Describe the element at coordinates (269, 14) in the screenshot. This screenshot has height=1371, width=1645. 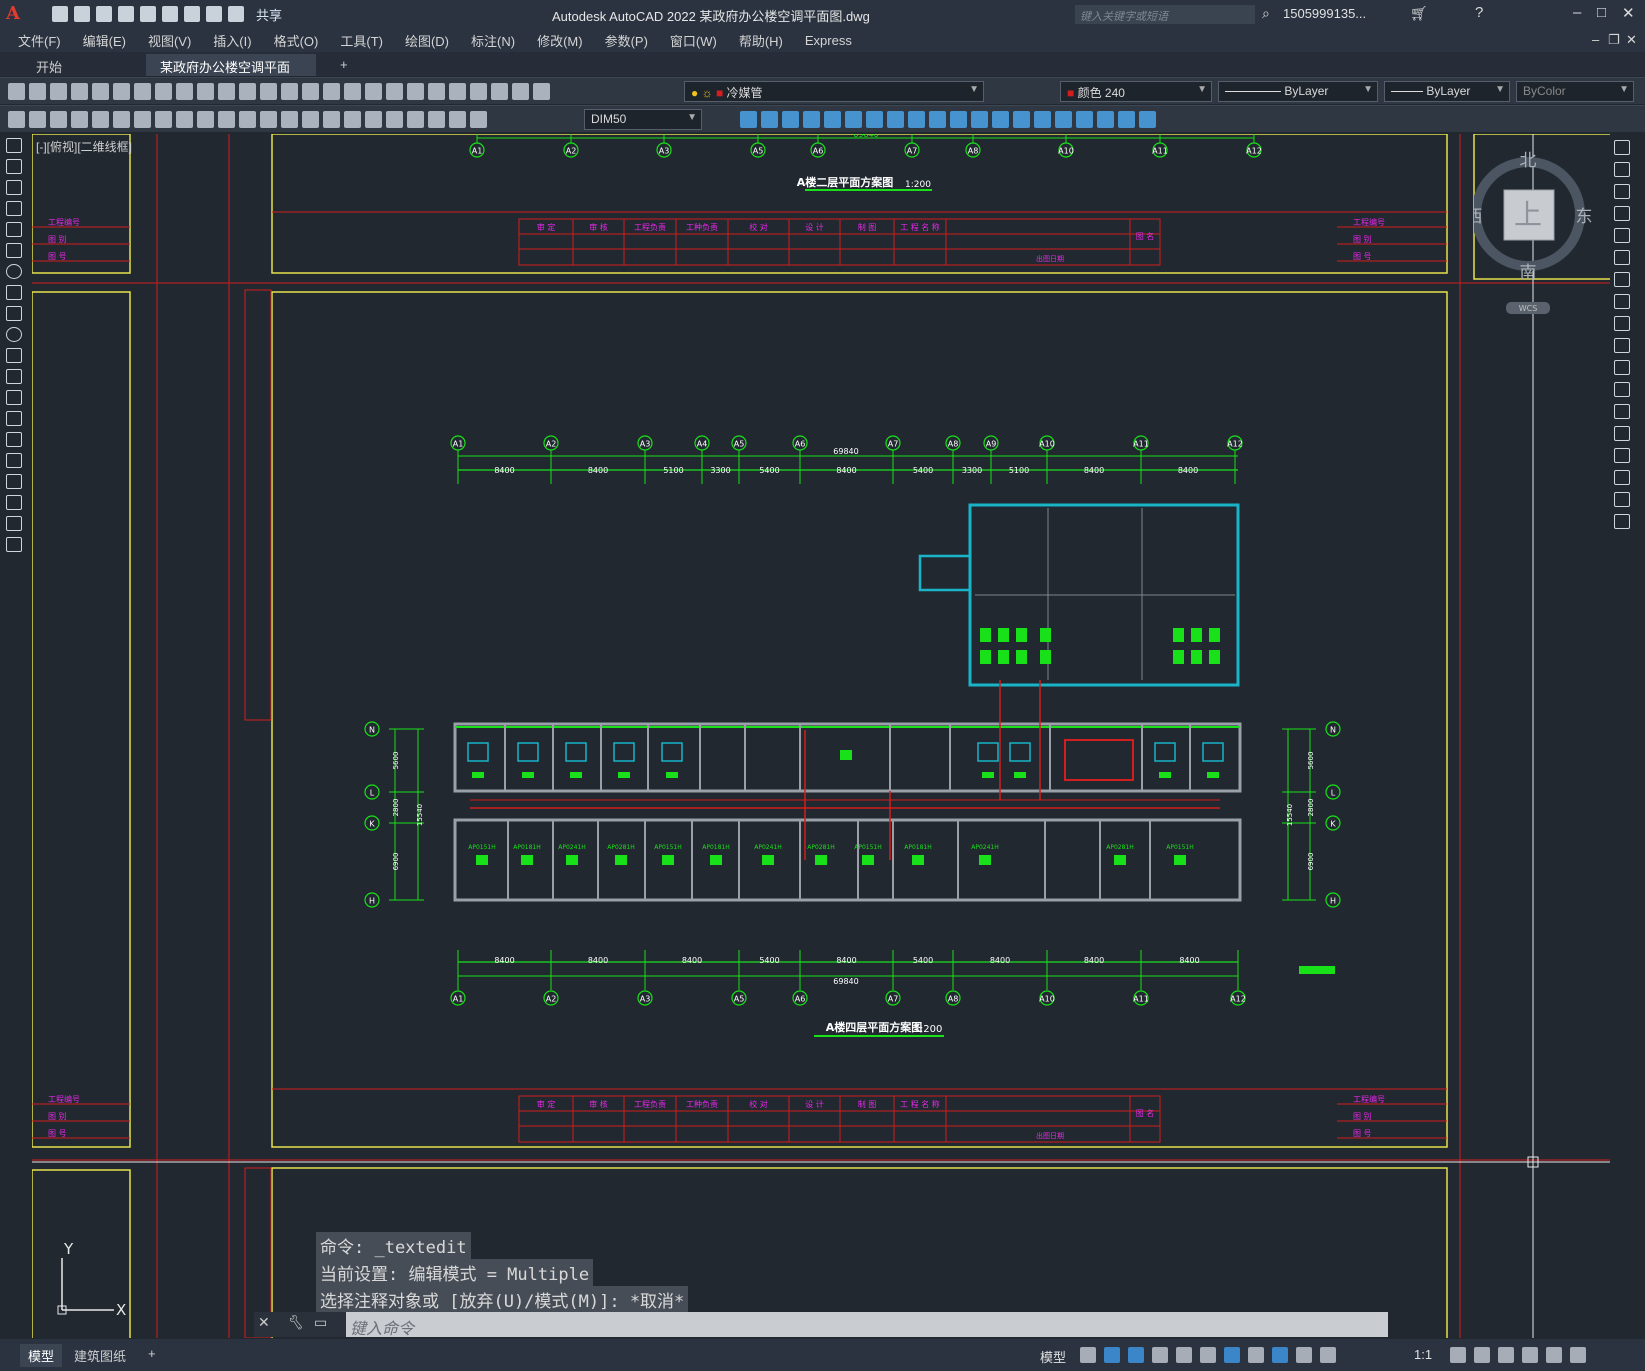
I see `share-button: 共享` at that location.